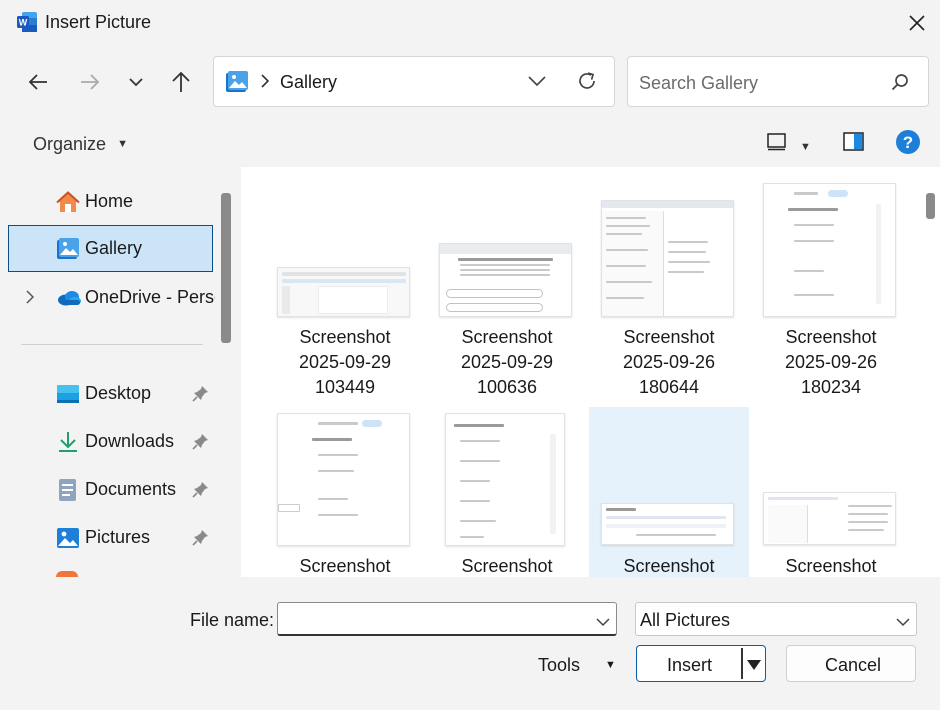  I want to click on back-button, so click(38, 82).